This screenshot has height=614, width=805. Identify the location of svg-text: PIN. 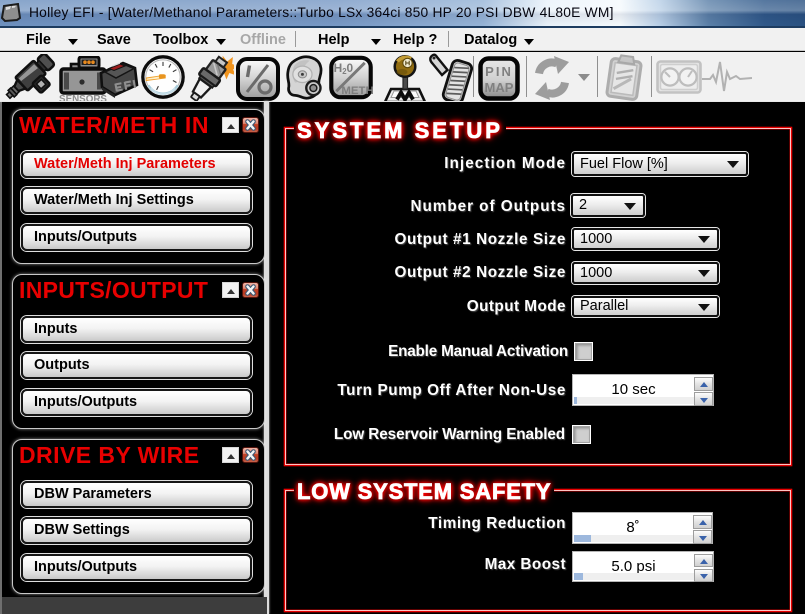
(499, 71).